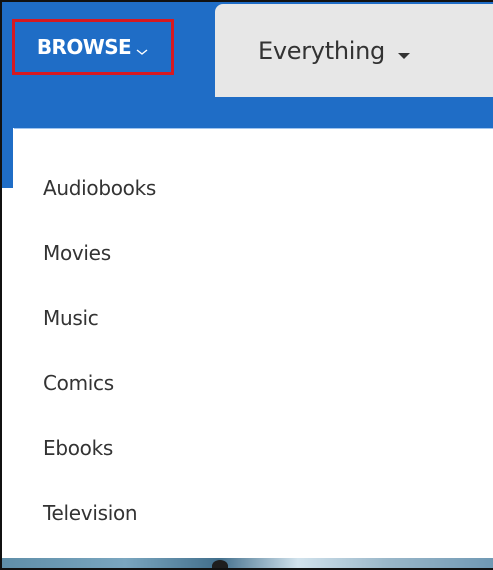  What do you see at coordinates (253, 512) in the screenshot?
I see `menu-item-television: Television` at bounding box center [253, 512].